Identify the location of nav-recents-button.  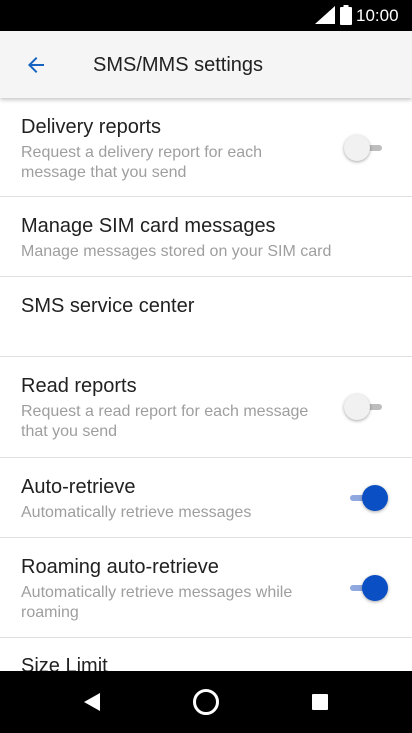
(320, 702).